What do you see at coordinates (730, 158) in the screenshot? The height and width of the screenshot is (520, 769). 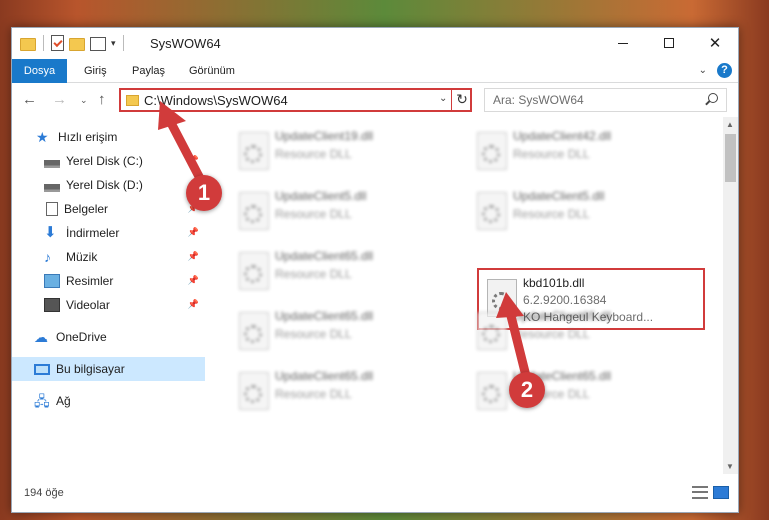 I see `scrollbar-thumb` at bounding box center [730, 158].